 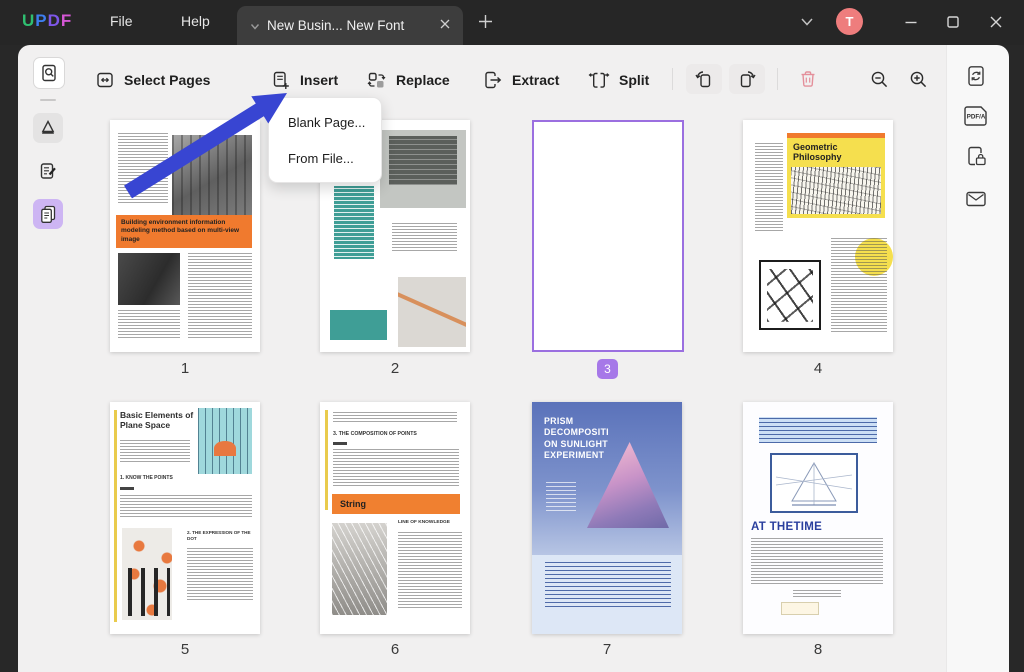 What do you see at coordinates (618, 80) in the screenshot?
I see `split-button: Split` at bounding box center [618, 80].